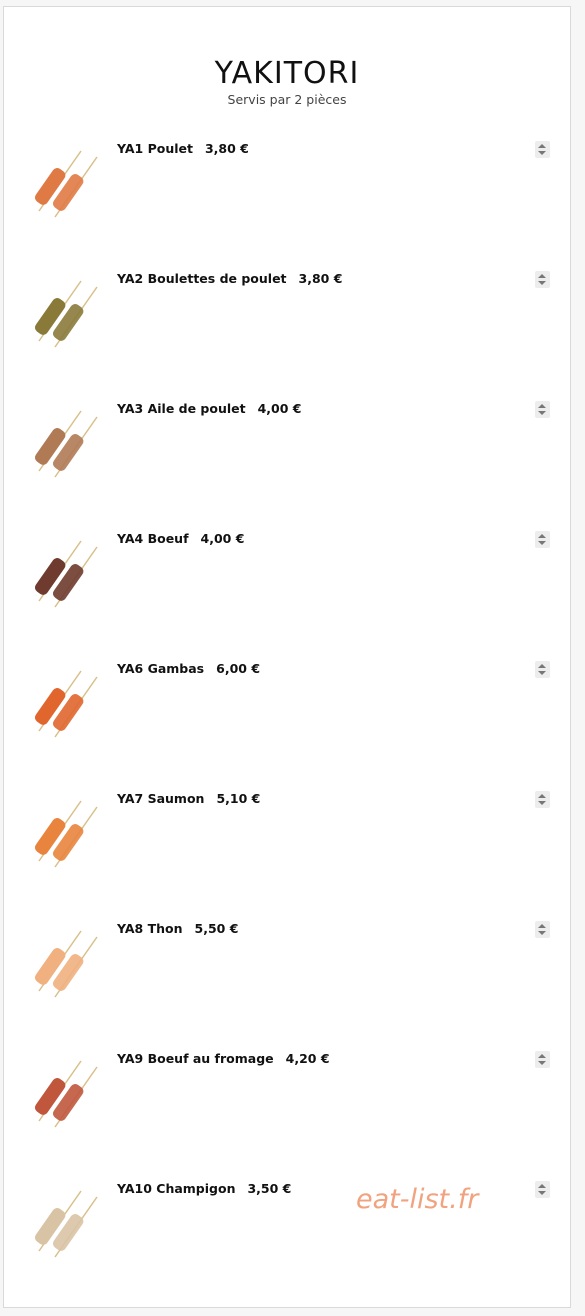  Describe the element at coordinates (61, 573) in the screenshot. I see `beef-skewer-icon` at that location.